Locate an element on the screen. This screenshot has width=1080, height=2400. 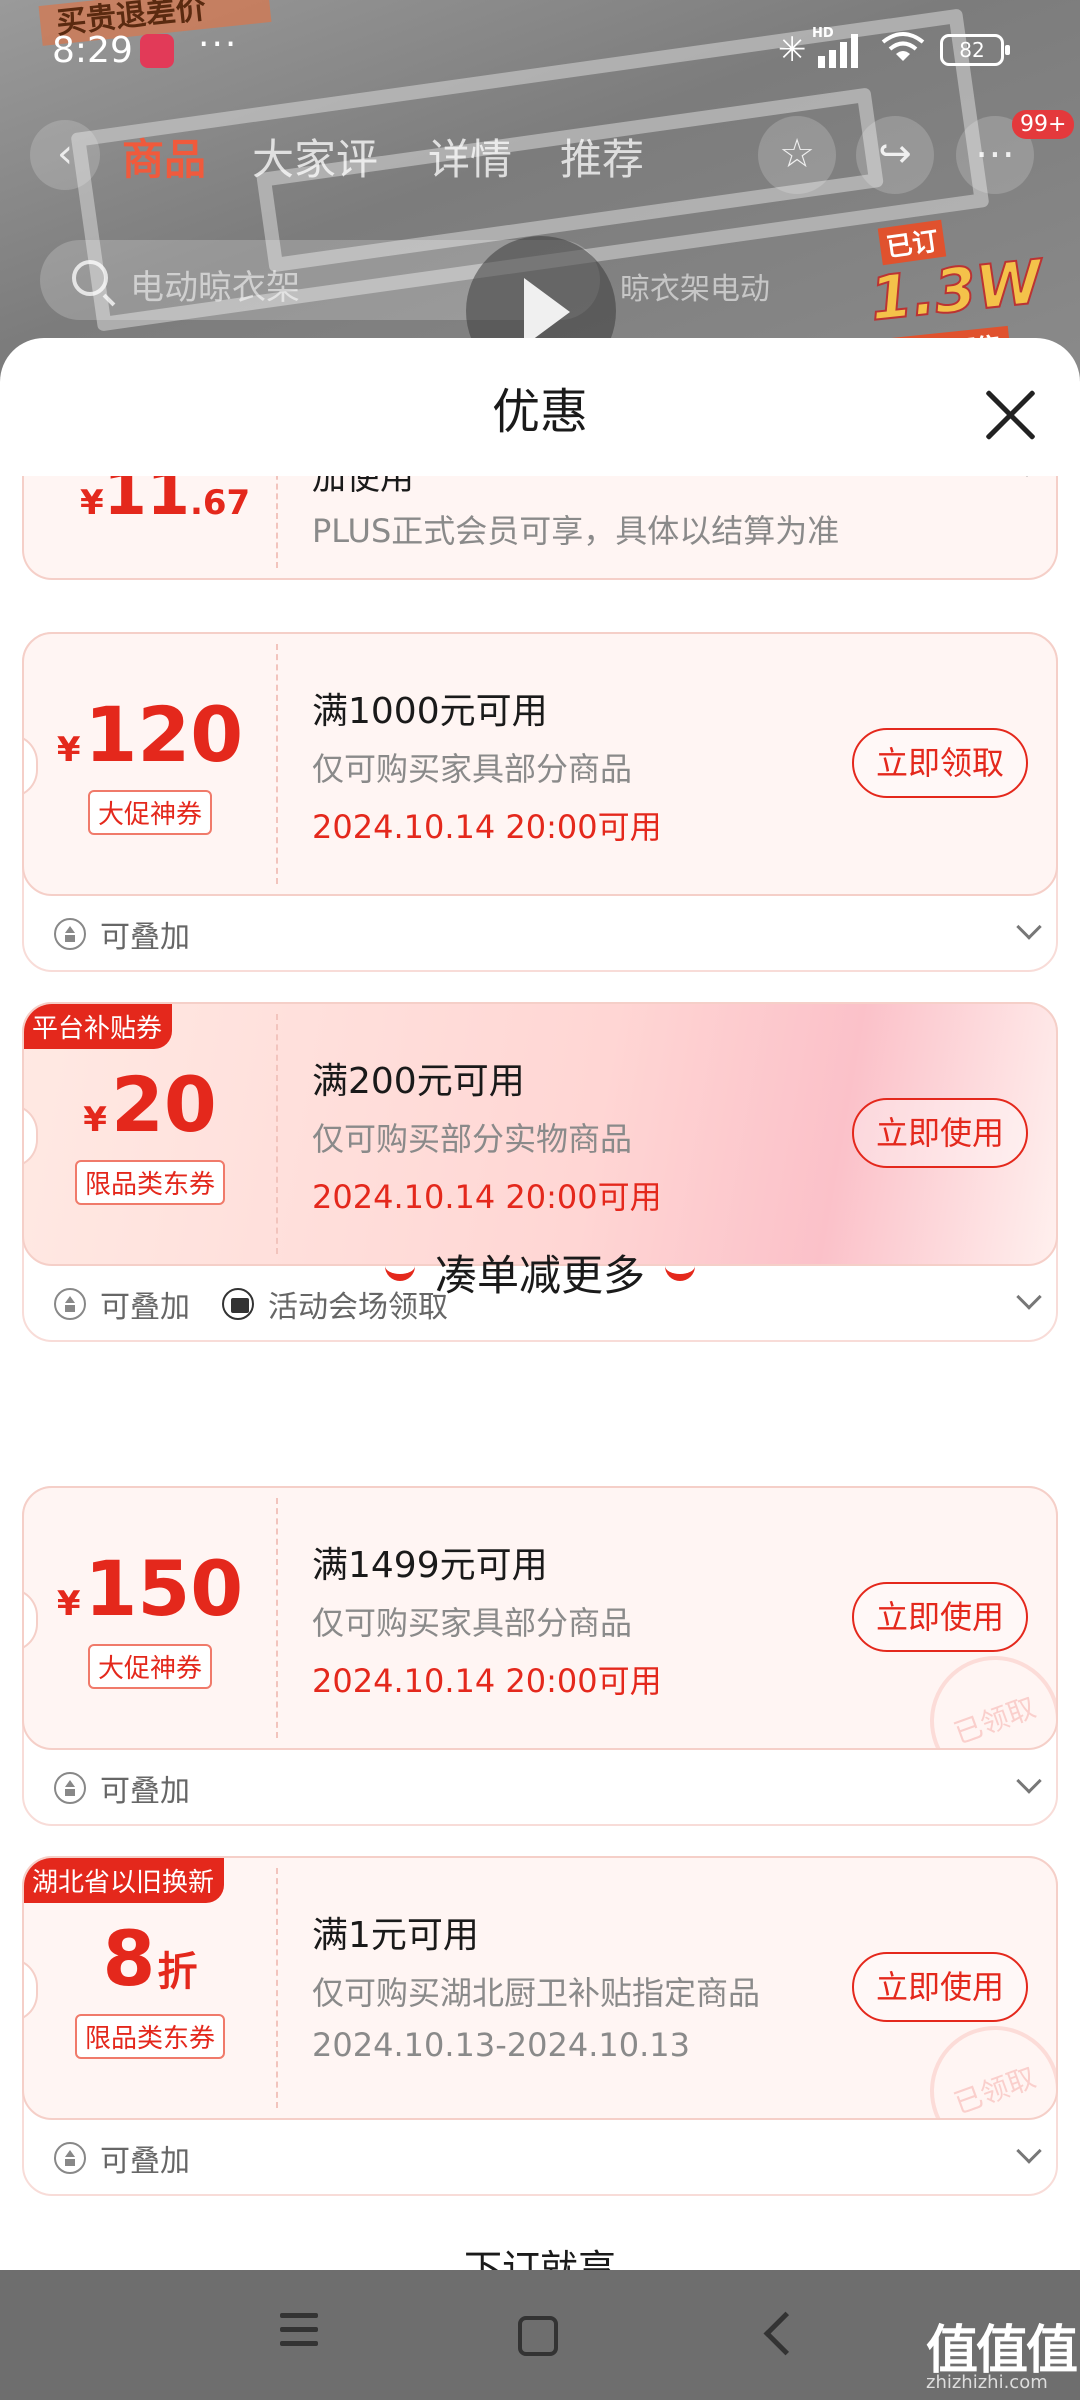
coupon-condition: 满1000元可用 is located at coordinates (430, 711).